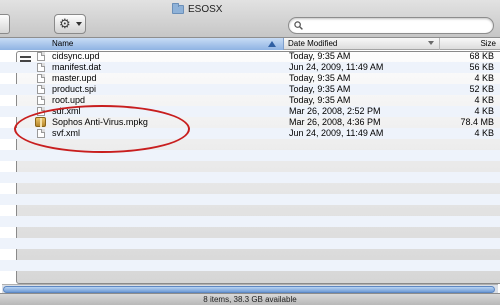  What do you see at coordinates (74, 78) in the screenshot?
I see `file-name: master.upd` at bounding box center [74, 78].